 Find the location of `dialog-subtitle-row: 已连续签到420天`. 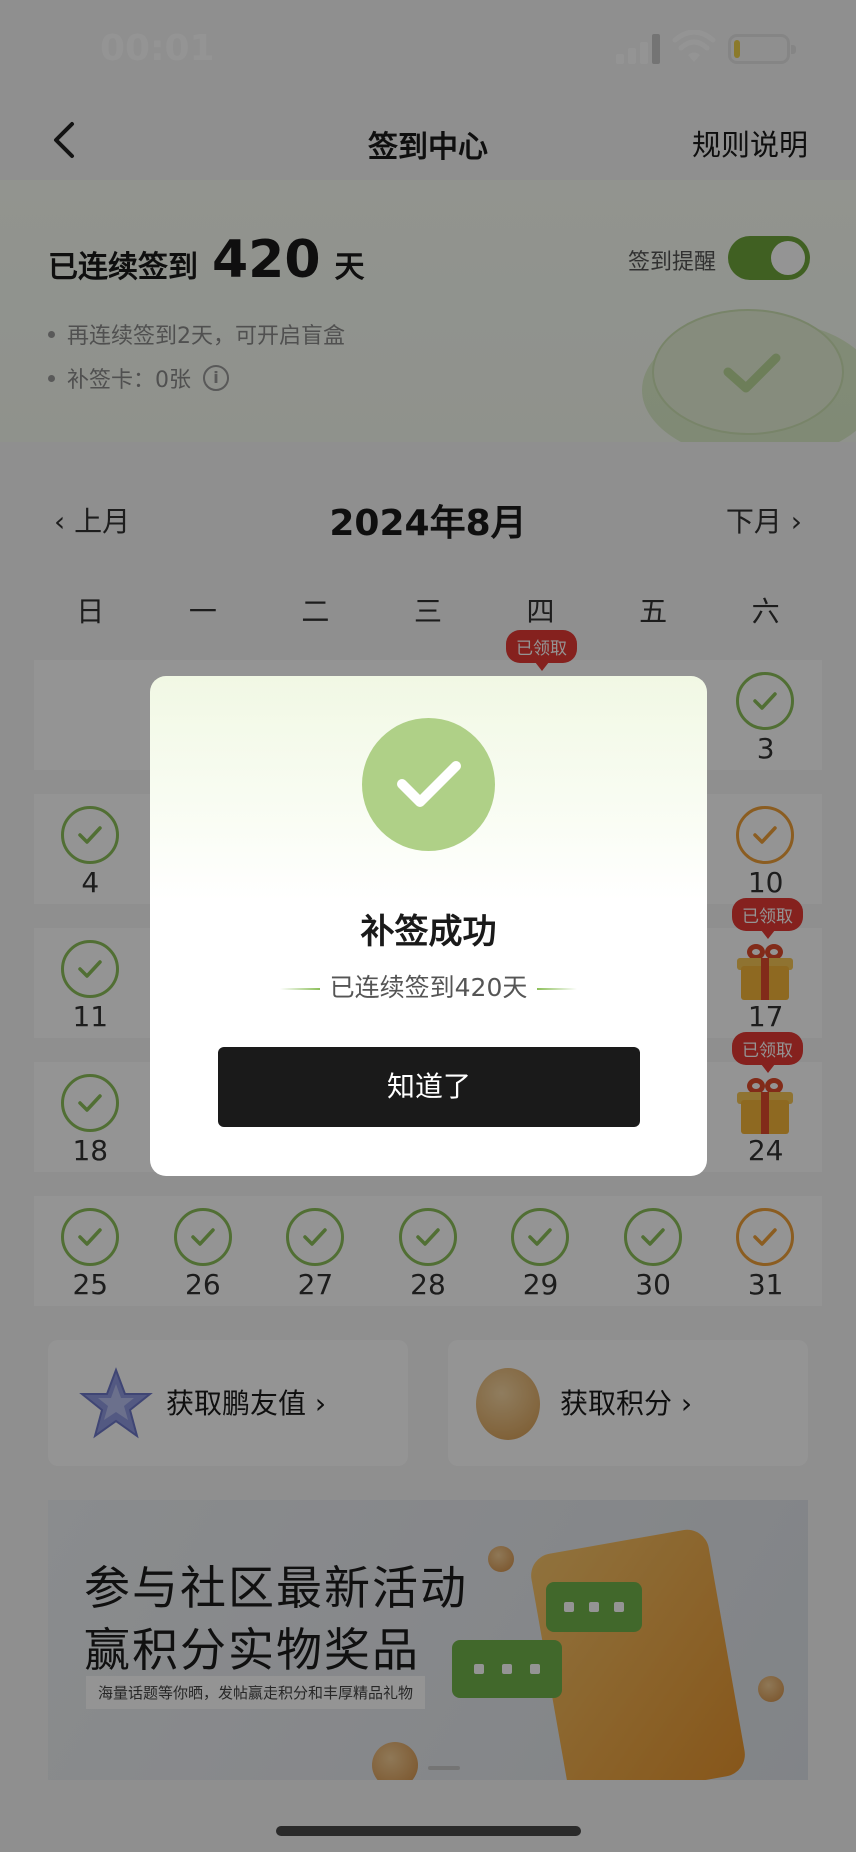

dialog-subtitle-row: 已连续签到420天 is located at coordinates (428, 986).